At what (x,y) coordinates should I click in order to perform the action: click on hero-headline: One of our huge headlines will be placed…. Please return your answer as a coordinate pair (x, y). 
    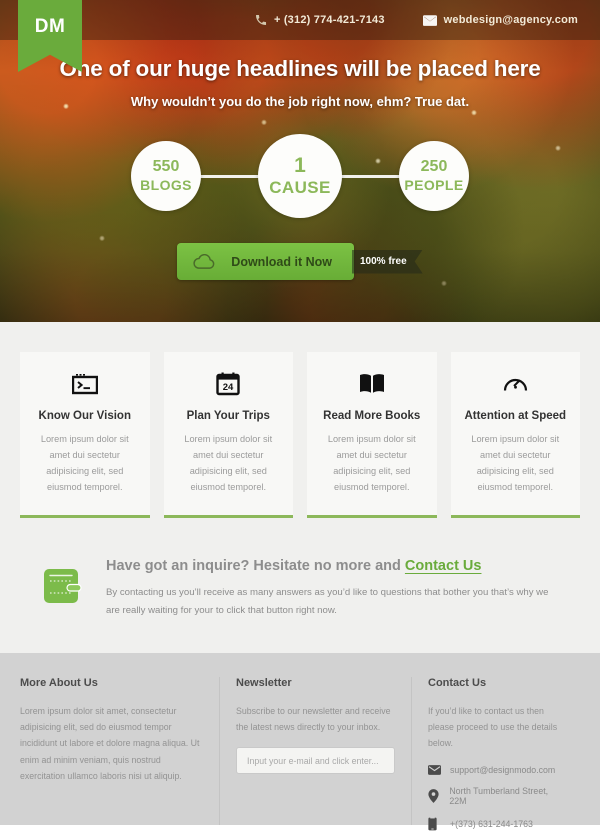
    Looking at the image, I should click on (300, 68).